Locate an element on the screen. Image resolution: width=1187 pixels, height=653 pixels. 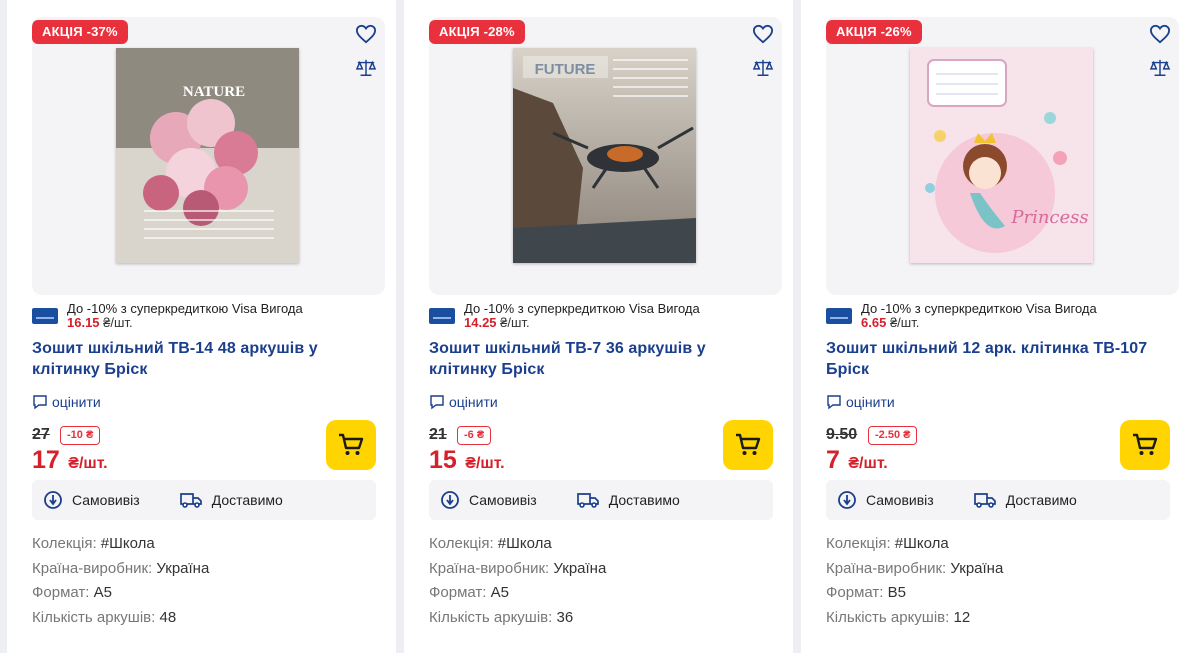
current-price: 17 is located at coordinates (46, 460).